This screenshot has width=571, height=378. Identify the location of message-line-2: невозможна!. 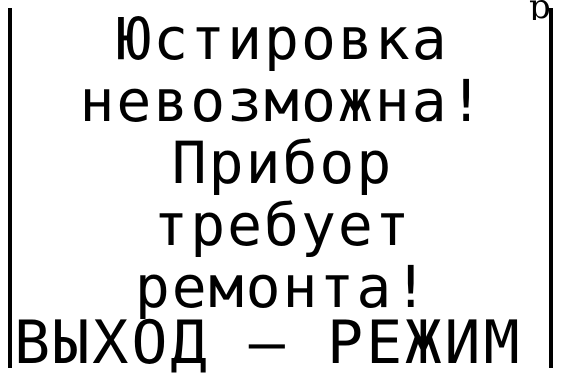
(282, 101).